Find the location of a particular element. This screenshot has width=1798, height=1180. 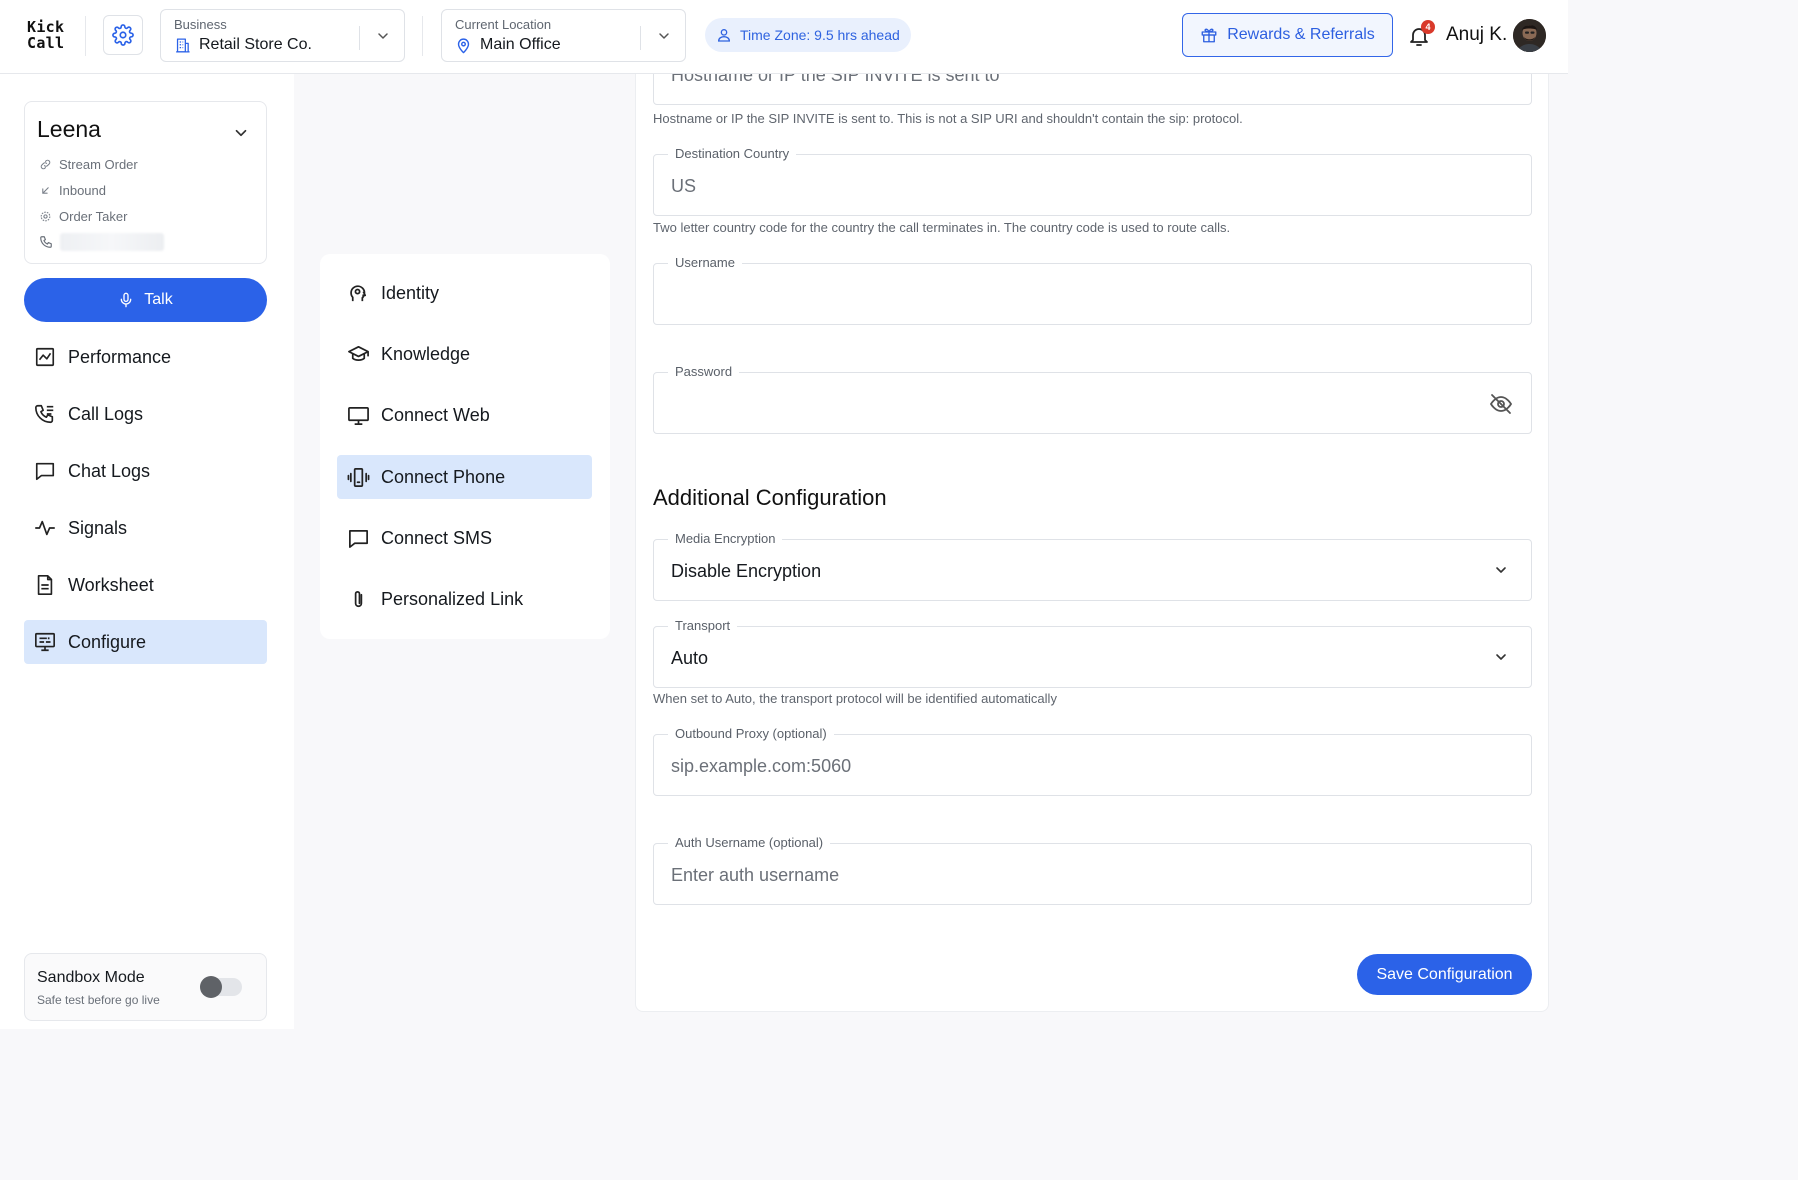

media-encryption-select: Media Encryption Disable Encryption is located at coordinates (1092, 566).